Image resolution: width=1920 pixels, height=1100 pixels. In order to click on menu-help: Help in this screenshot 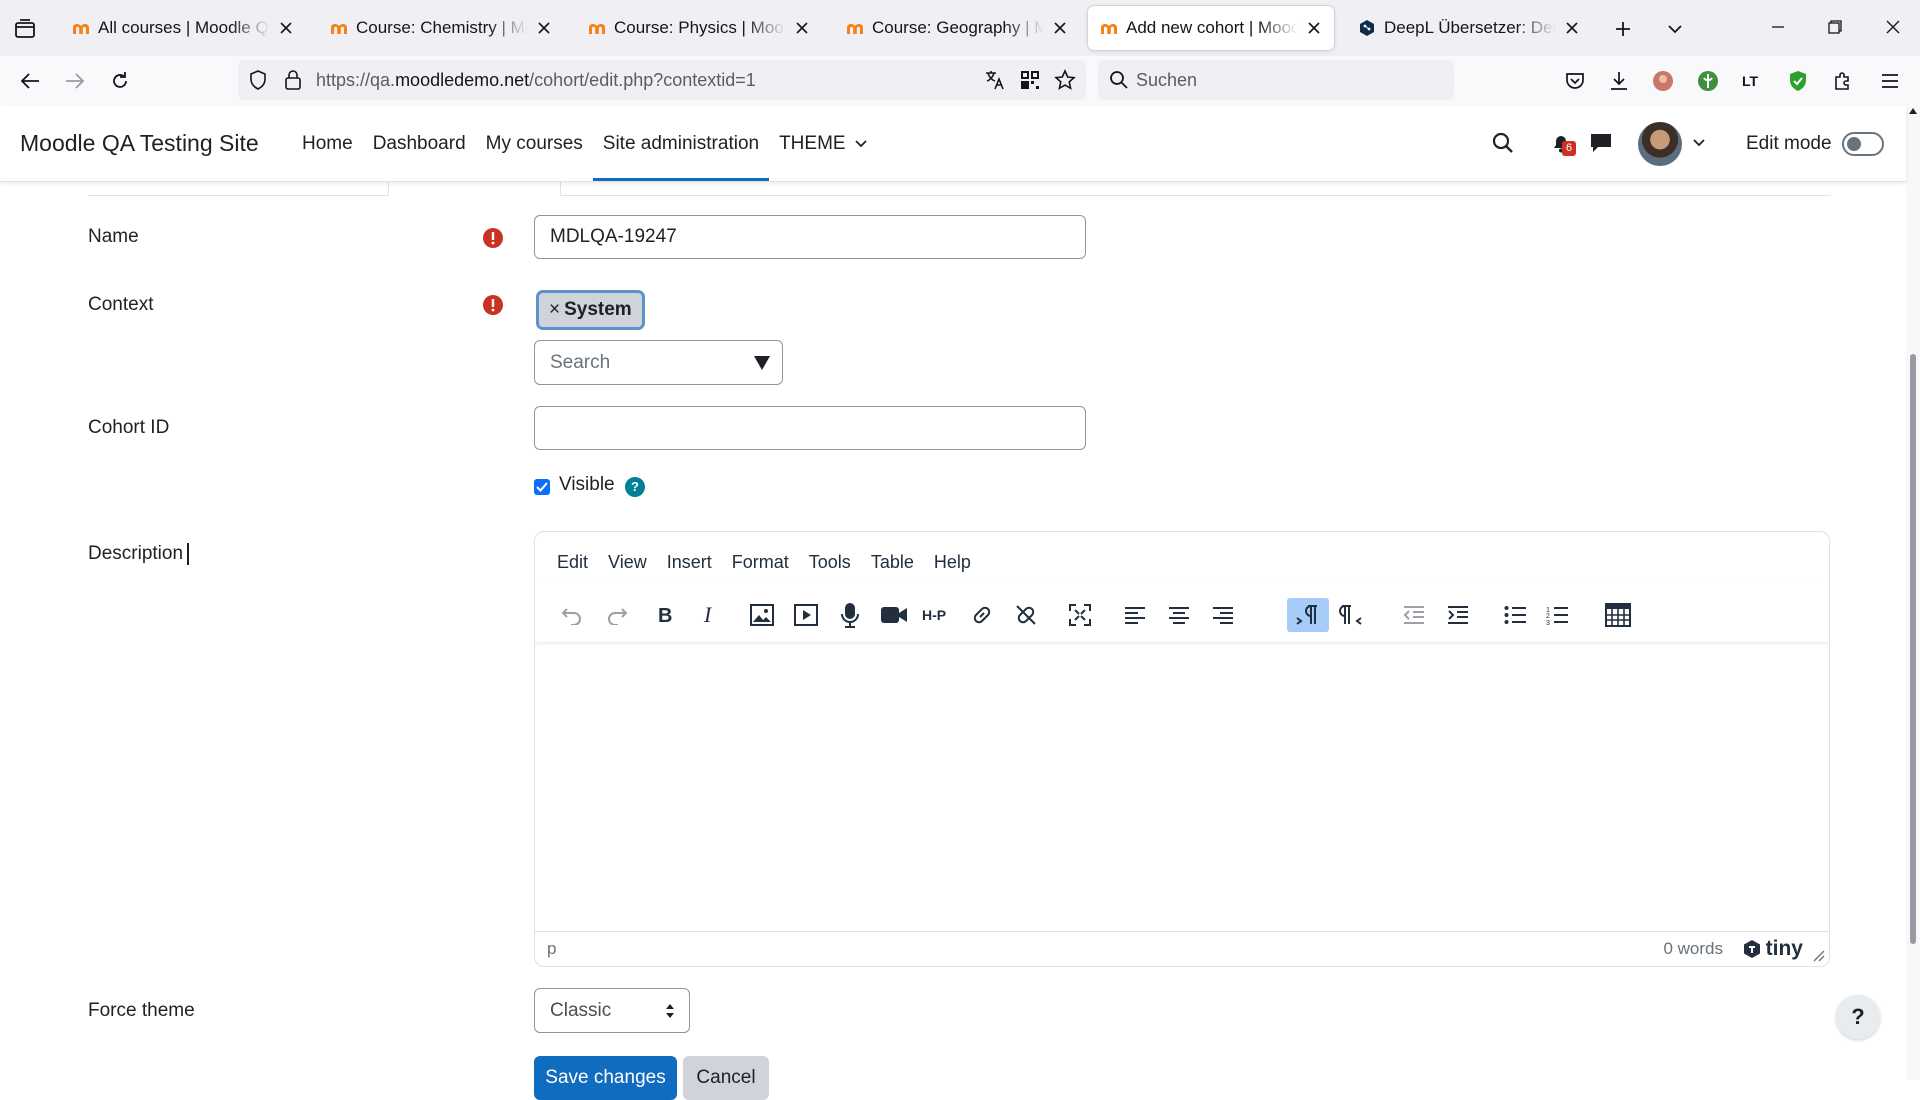, I will do `click(952, 562)`.